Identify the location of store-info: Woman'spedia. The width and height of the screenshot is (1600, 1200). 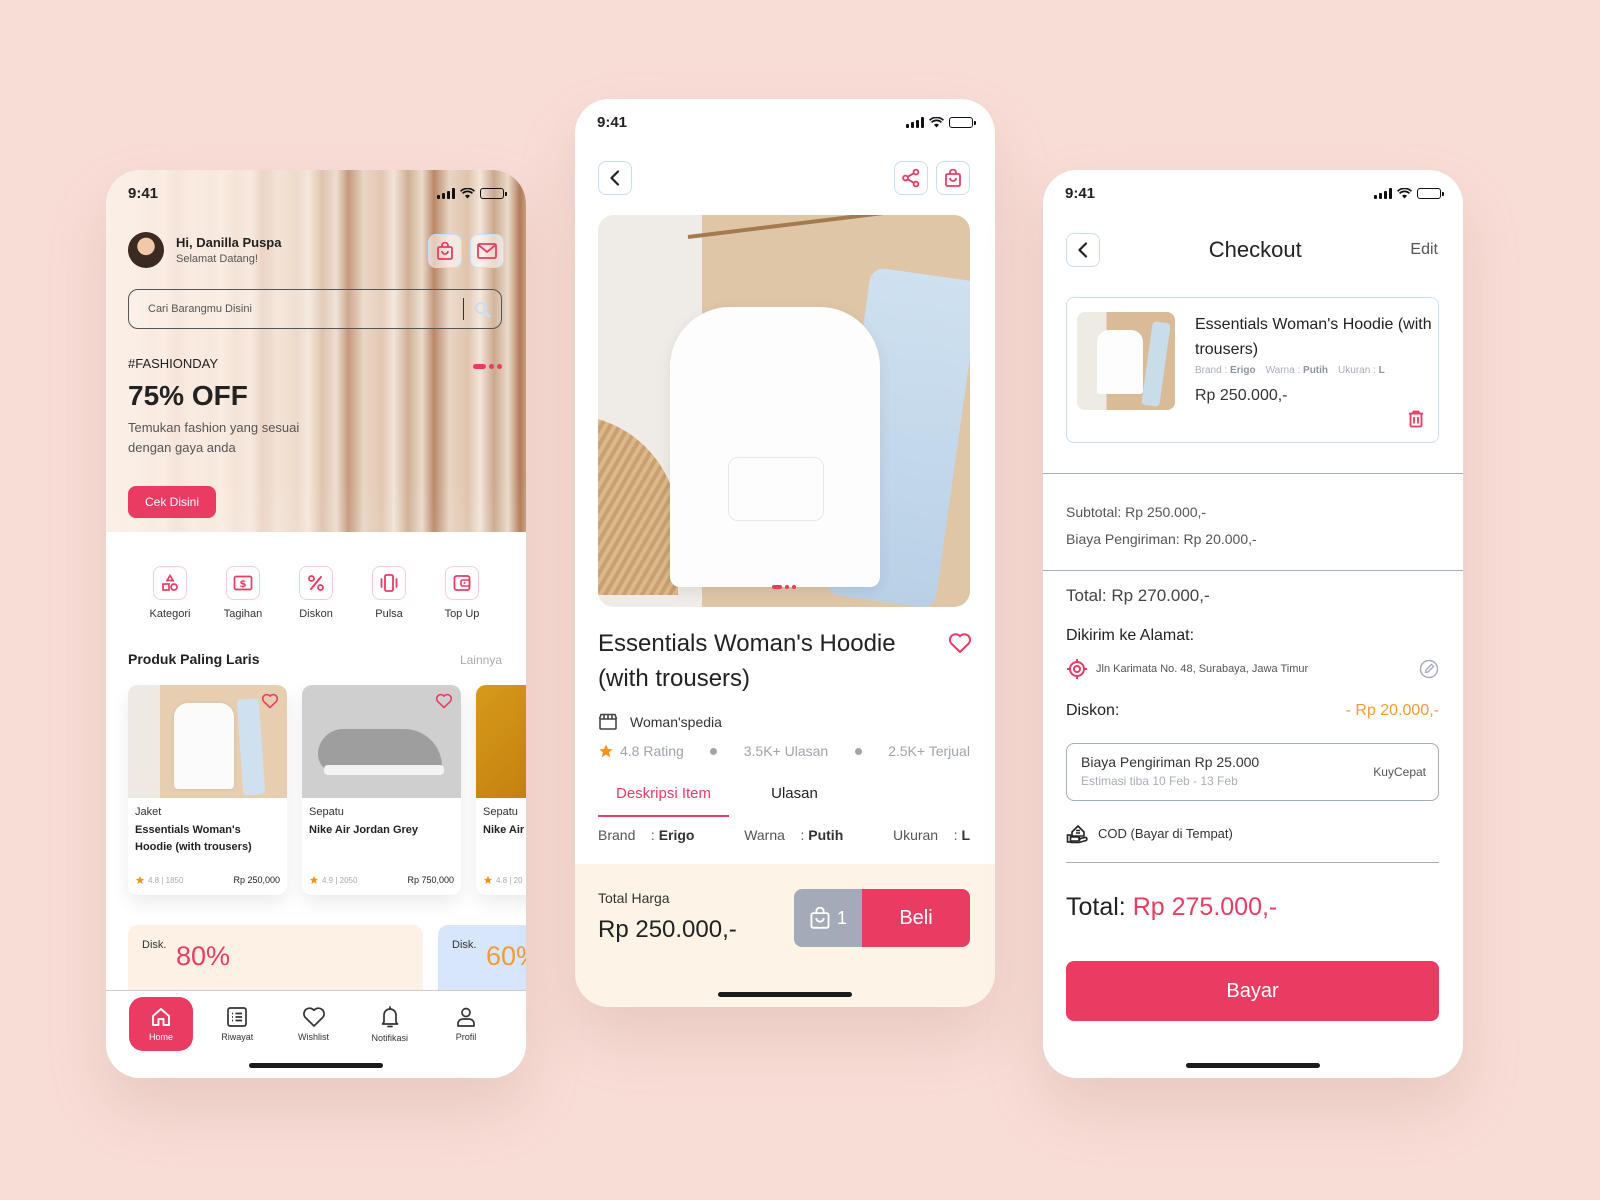
(660, 722).